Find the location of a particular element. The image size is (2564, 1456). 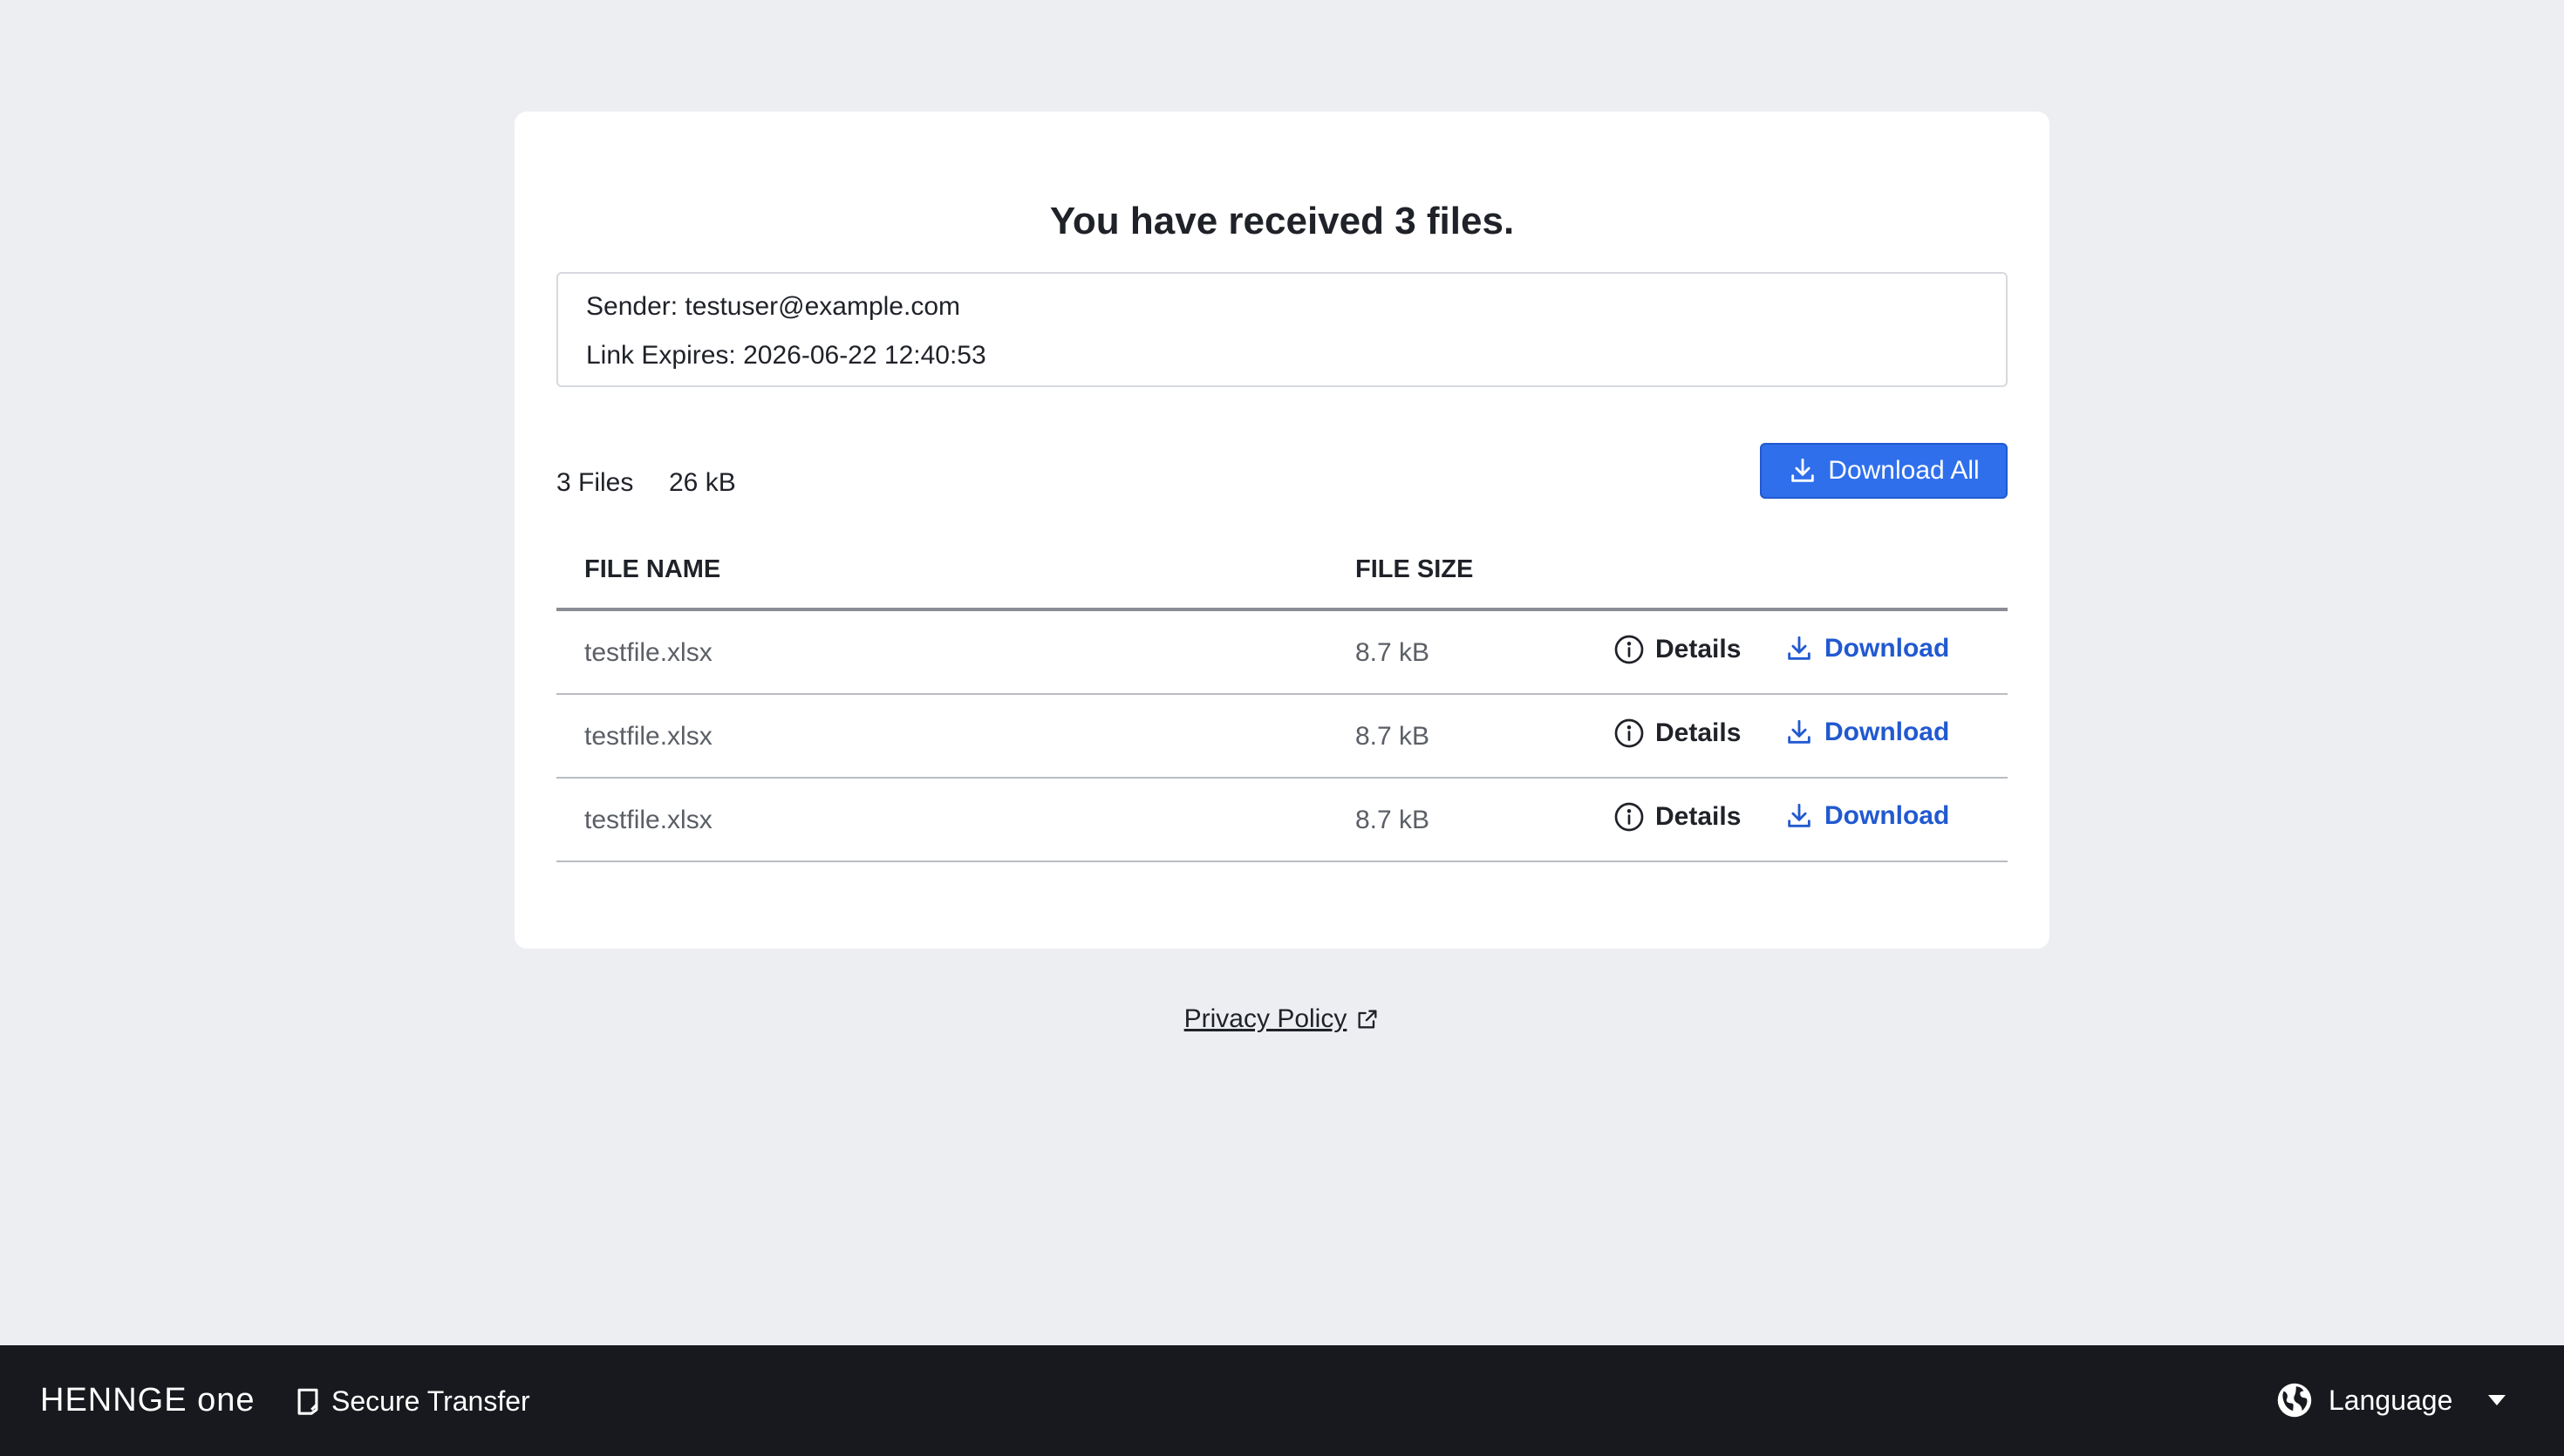

download-all-button: Download All is located at coordinates (1884, 471).